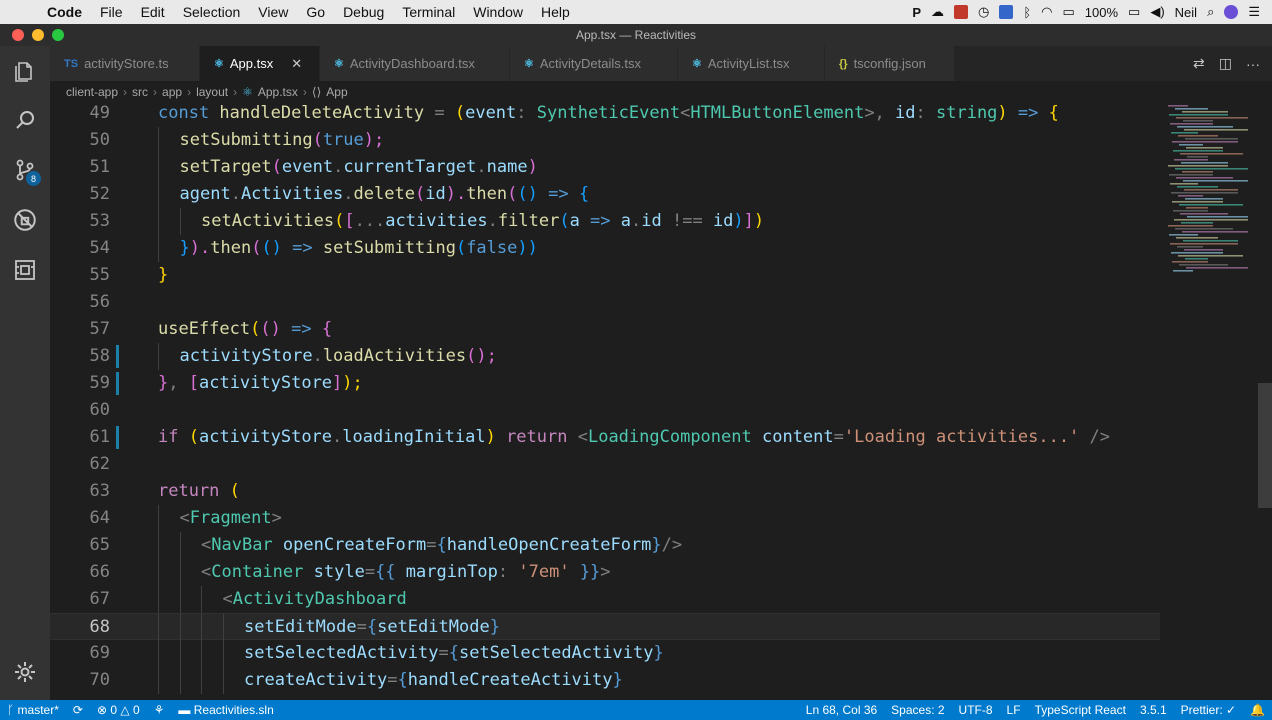  What do you see at coordinates (18, 35) in the screenshot?
I see `close-window-button` at bounding box center [18, 35].